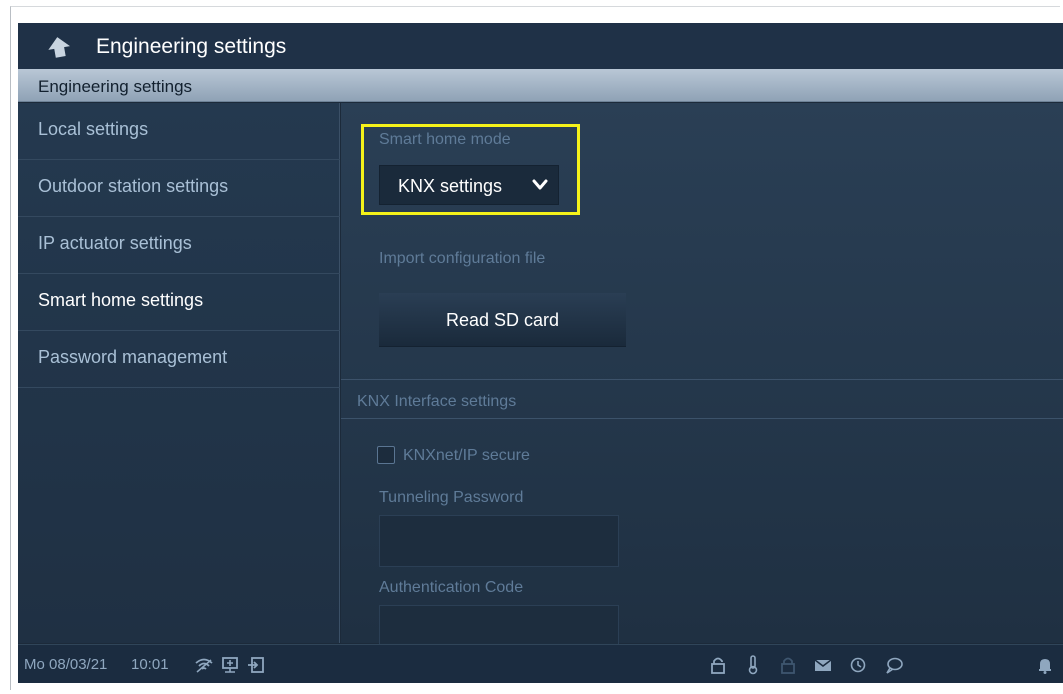 The width and height of the screenshot is (1063, 694). What do you see at coordinates (540, 85) in the screenshot?
I see `section-header: Engineering settings` at bounding box center [540, 85].